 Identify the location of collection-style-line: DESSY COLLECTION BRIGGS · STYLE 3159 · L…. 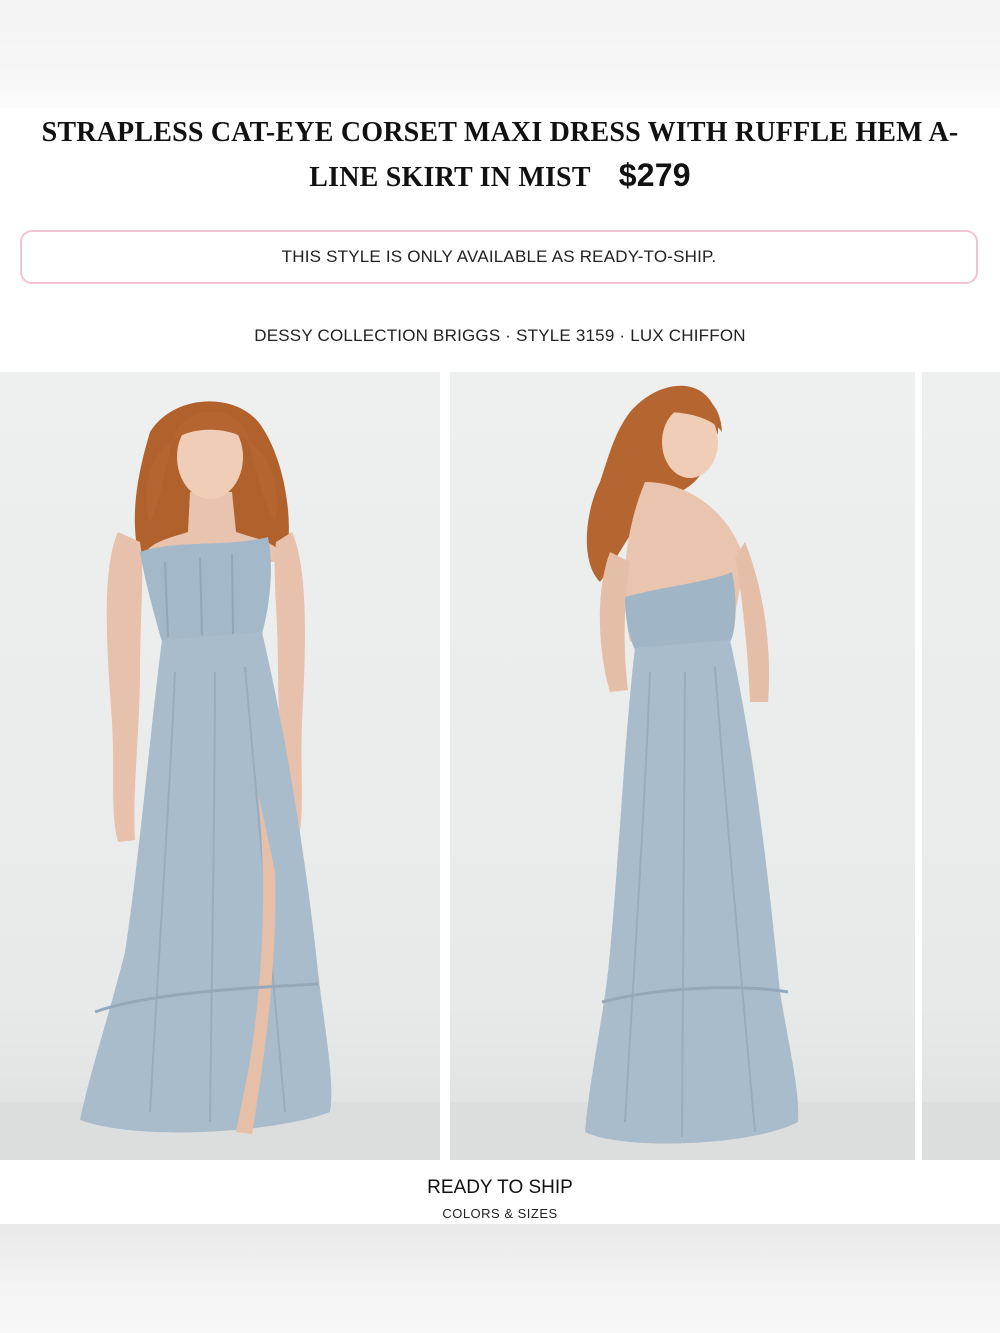
(500, 335).